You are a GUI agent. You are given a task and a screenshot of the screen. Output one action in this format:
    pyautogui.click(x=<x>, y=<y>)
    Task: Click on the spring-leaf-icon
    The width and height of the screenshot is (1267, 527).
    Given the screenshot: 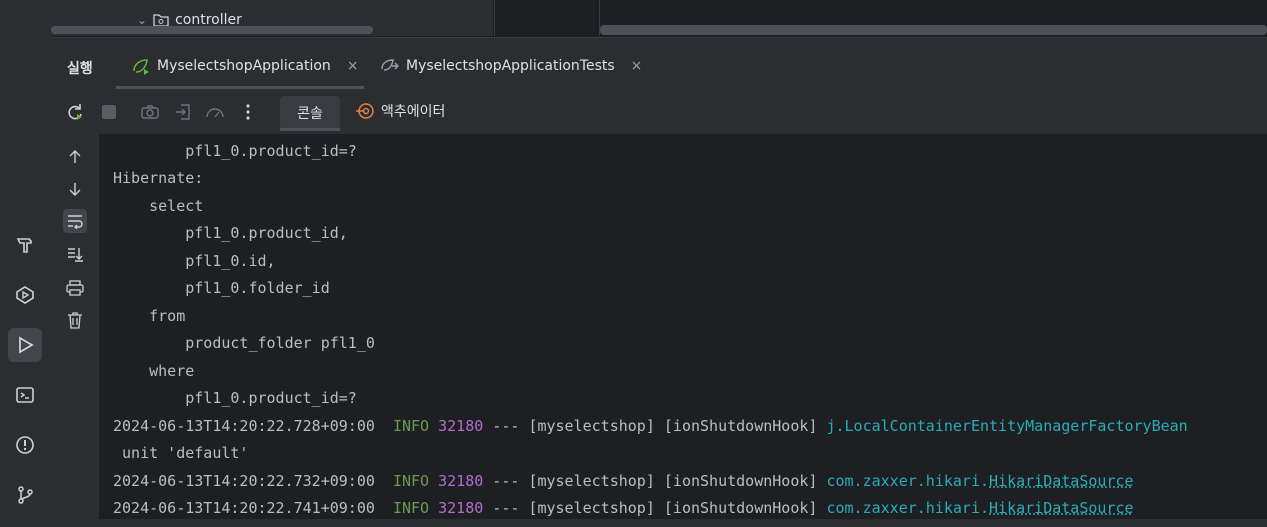 What is the action you would take?
    pyautogui.click(x=141, y=67)
    